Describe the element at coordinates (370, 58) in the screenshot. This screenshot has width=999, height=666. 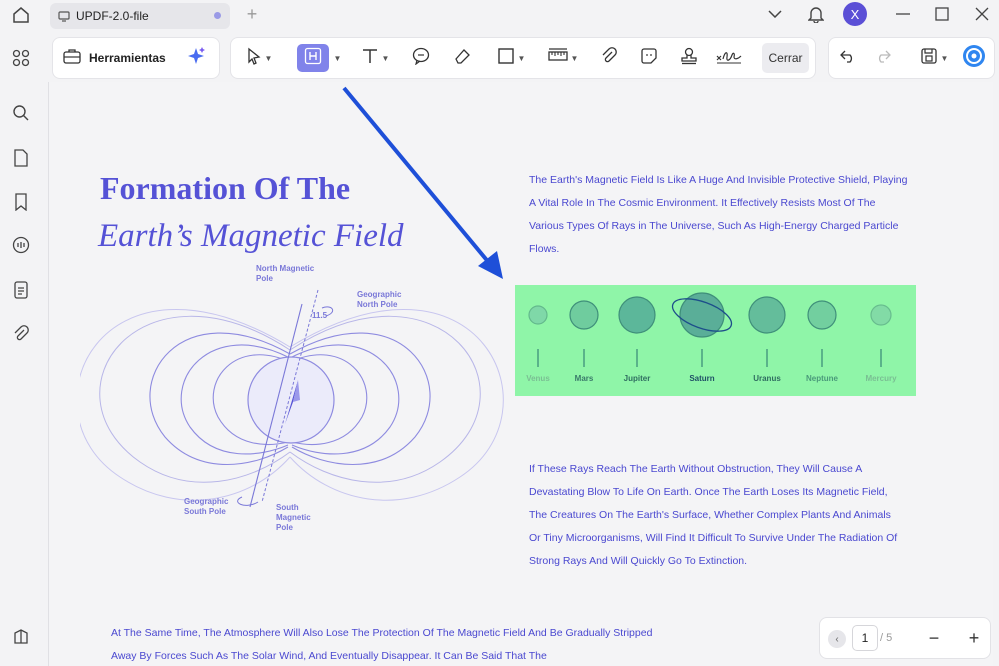
I see `text-icon` at that location.